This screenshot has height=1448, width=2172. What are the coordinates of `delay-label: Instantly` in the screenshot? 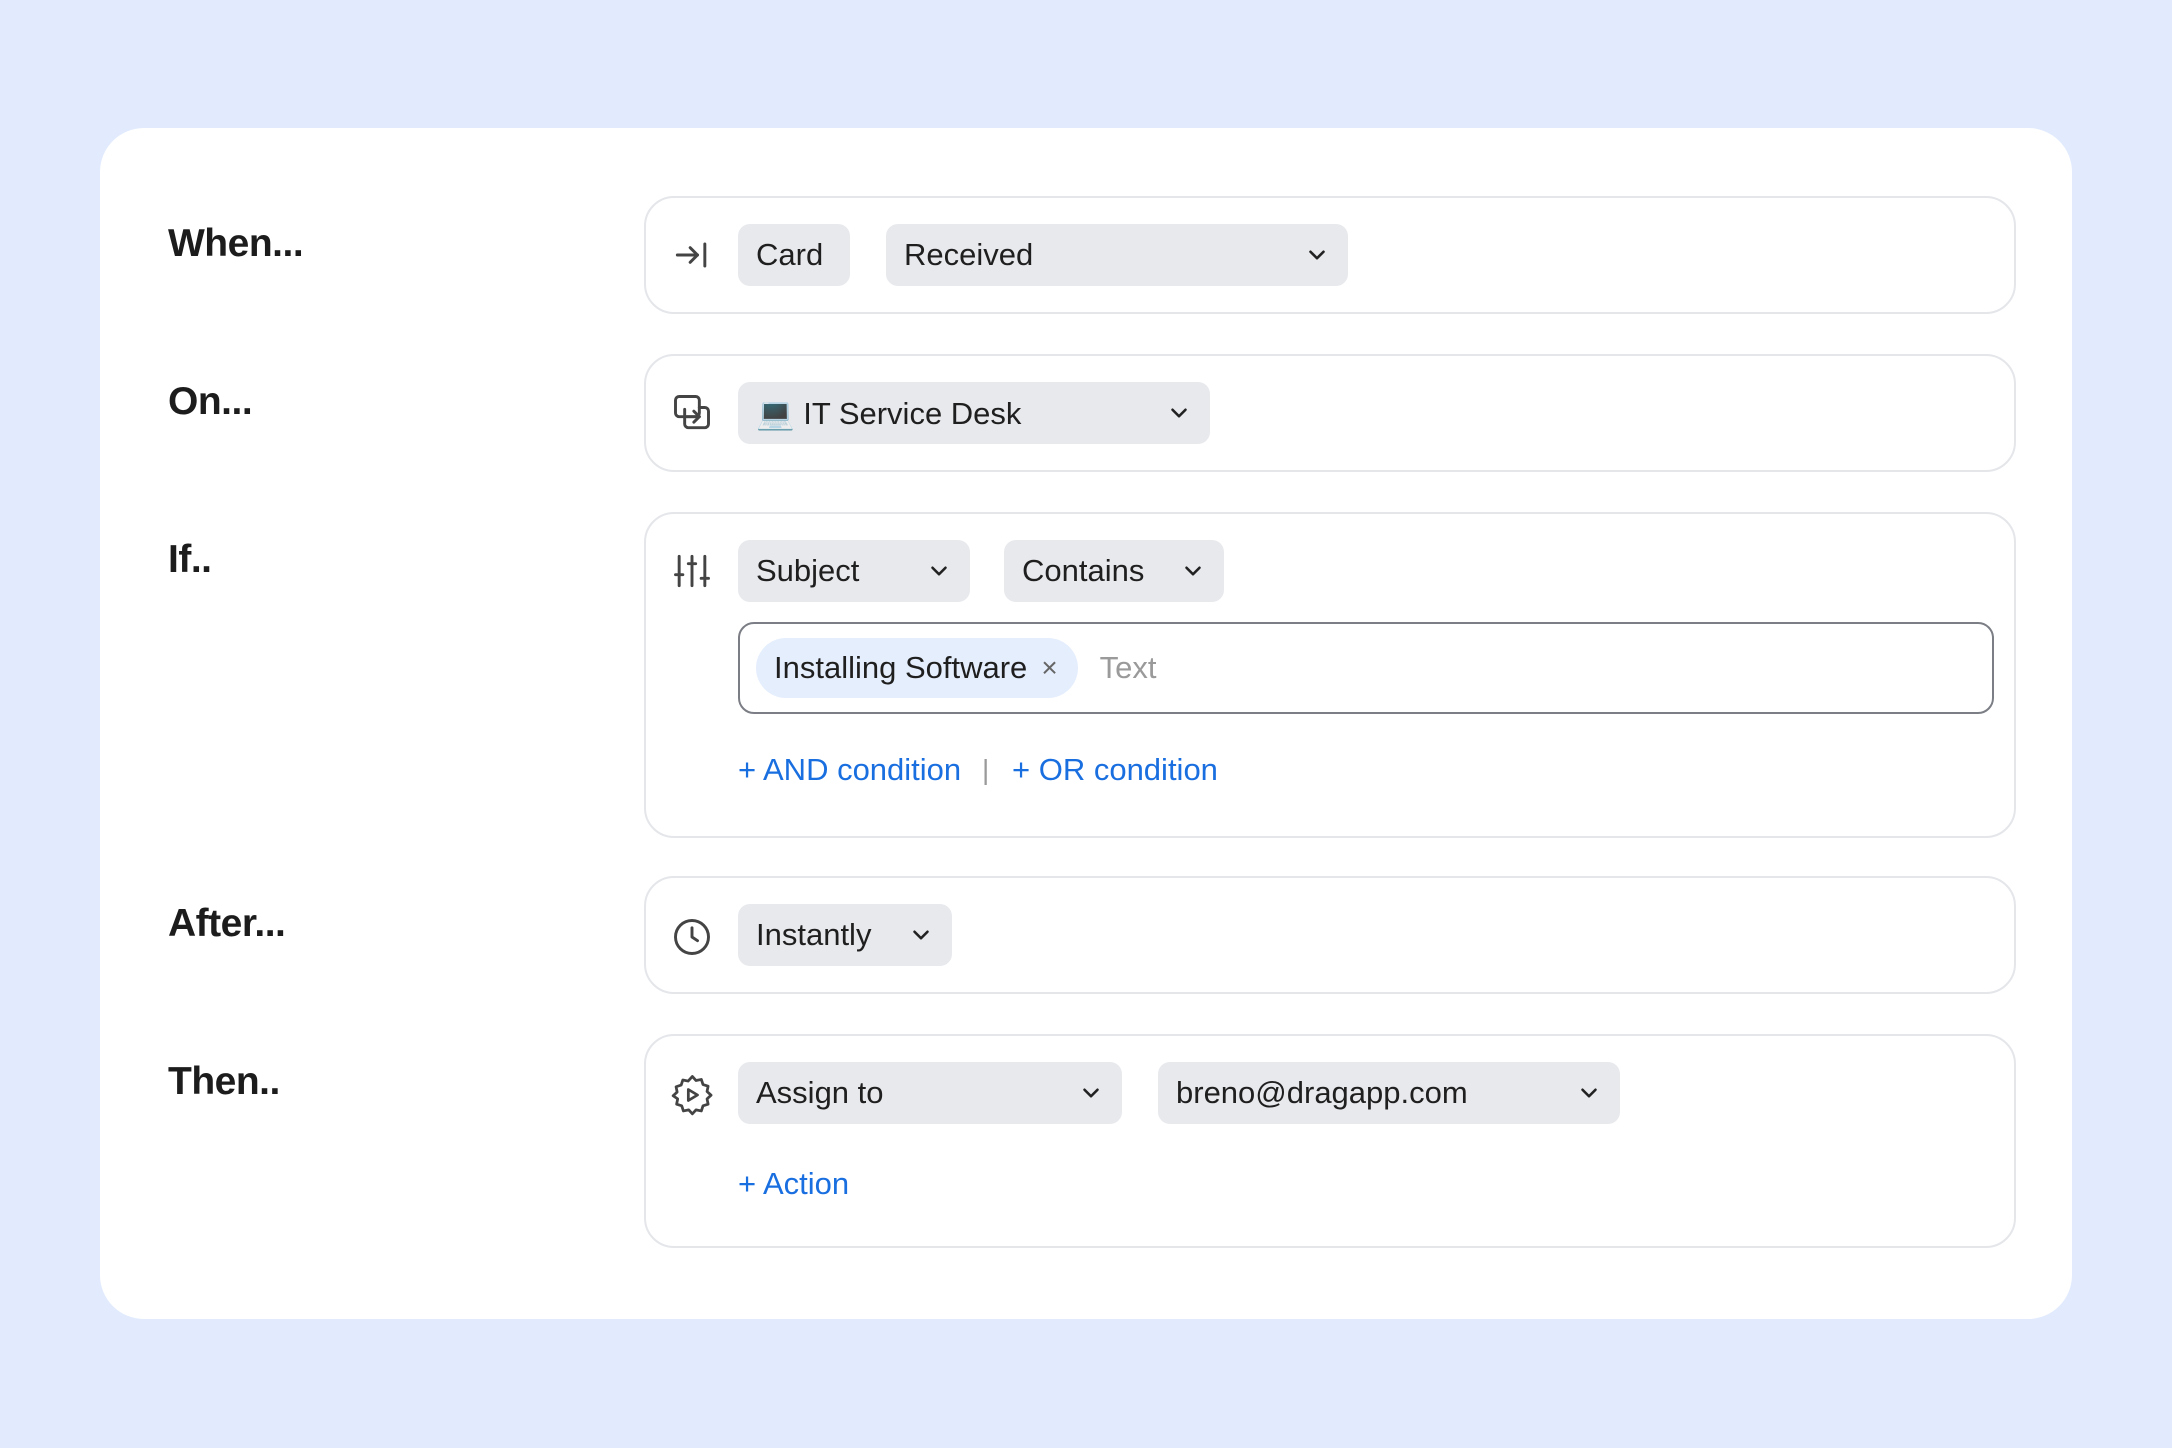 It's located at (814, 934).